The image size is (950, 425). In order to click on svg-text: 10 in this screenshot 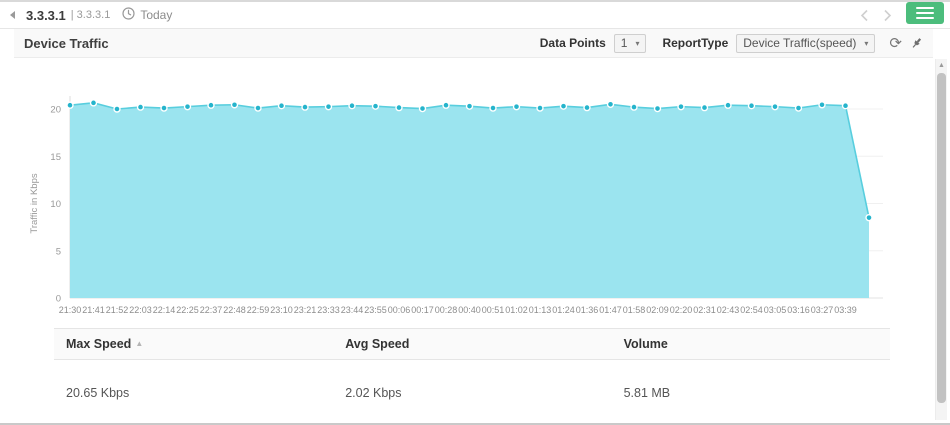, I will do `click(55, 204)`.